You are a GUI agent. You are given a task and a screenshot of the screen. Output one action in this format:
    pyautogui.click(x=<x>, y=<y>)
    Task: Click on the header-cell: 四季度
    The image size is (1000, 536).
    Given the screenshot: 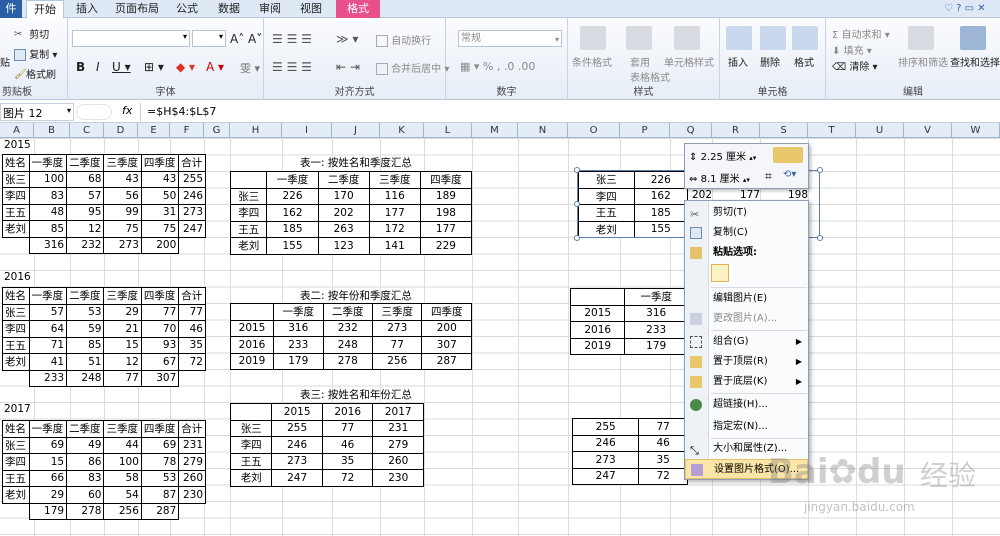 What is the action you would take?
    pyautogui.click(x=160, y=429)
    